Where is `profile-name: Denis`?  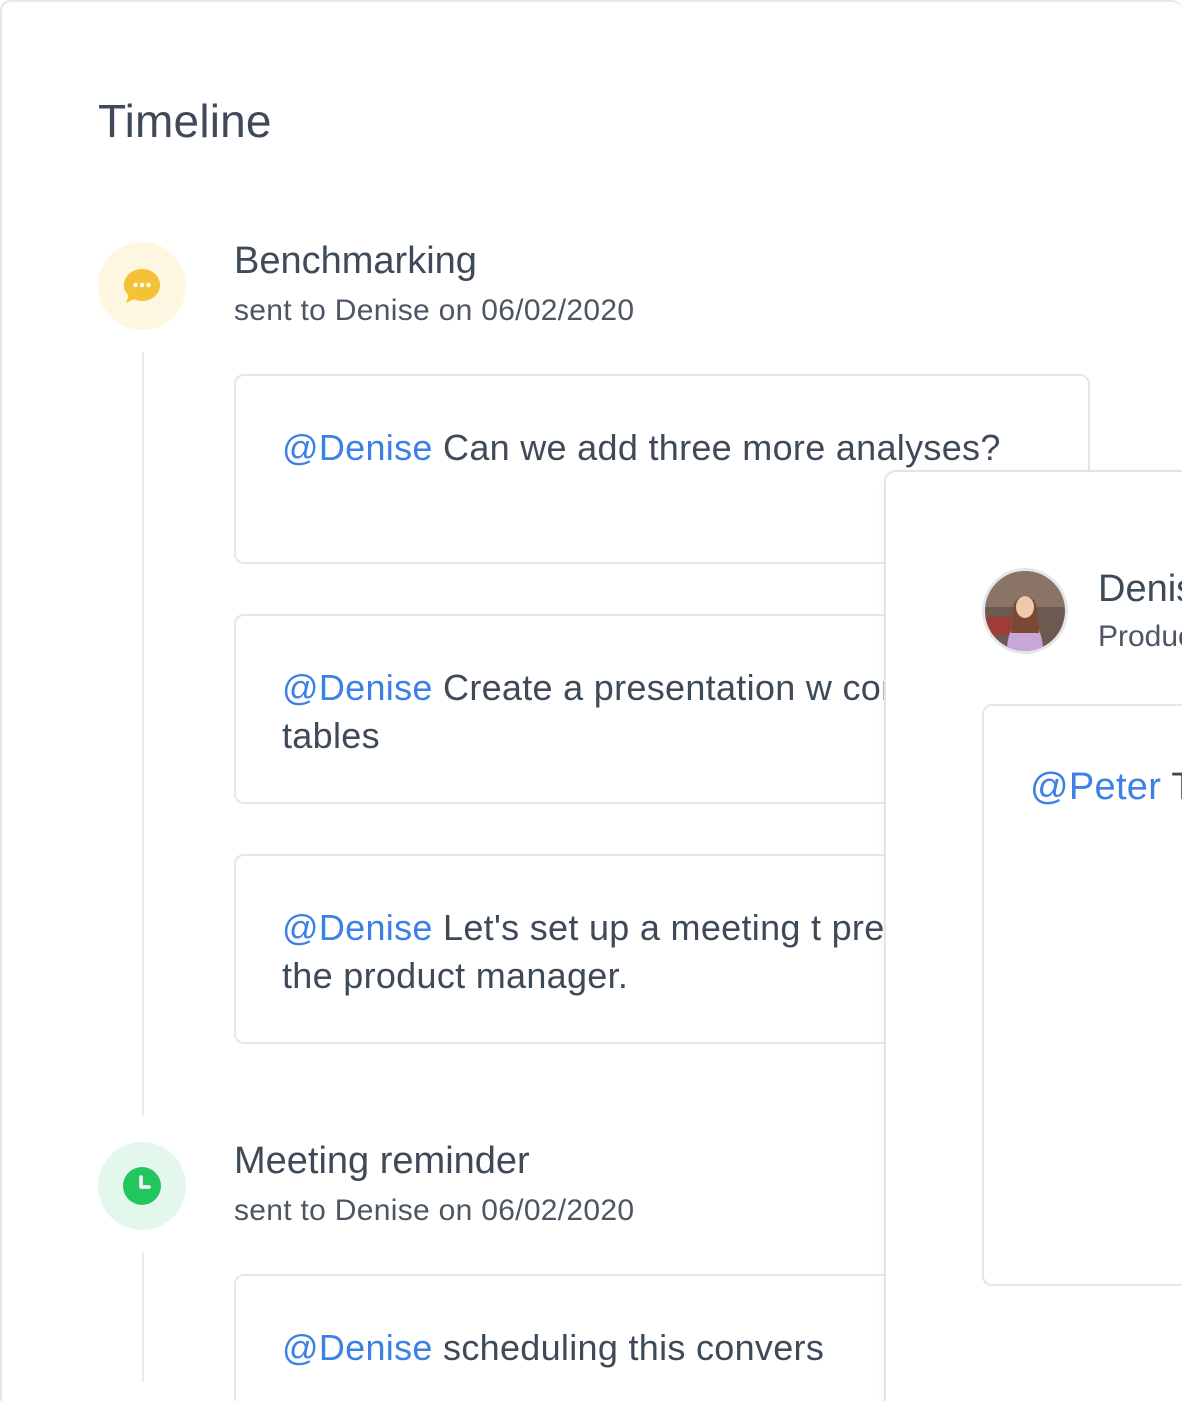
profile-name: Denis is located at coordinates (1140, 589).